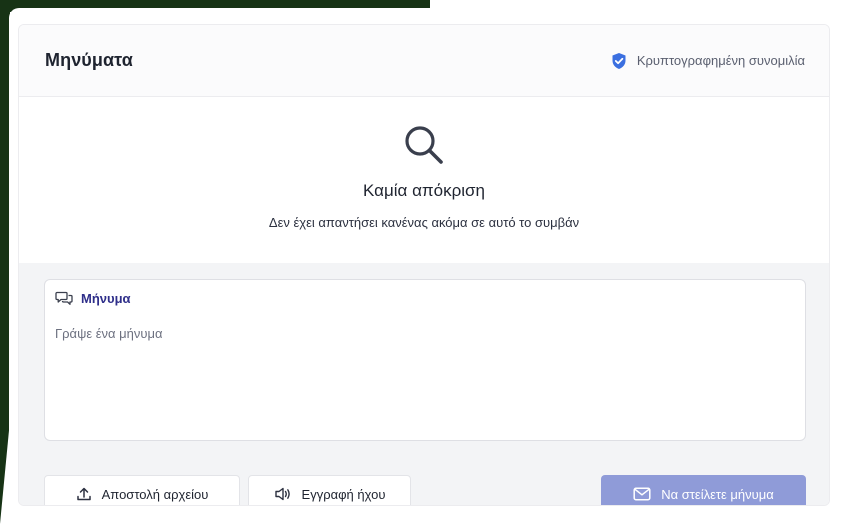  Describe the element at coordinates (89, 60) in the screenshot. I see `page-title: Μηνύματα` at that location.